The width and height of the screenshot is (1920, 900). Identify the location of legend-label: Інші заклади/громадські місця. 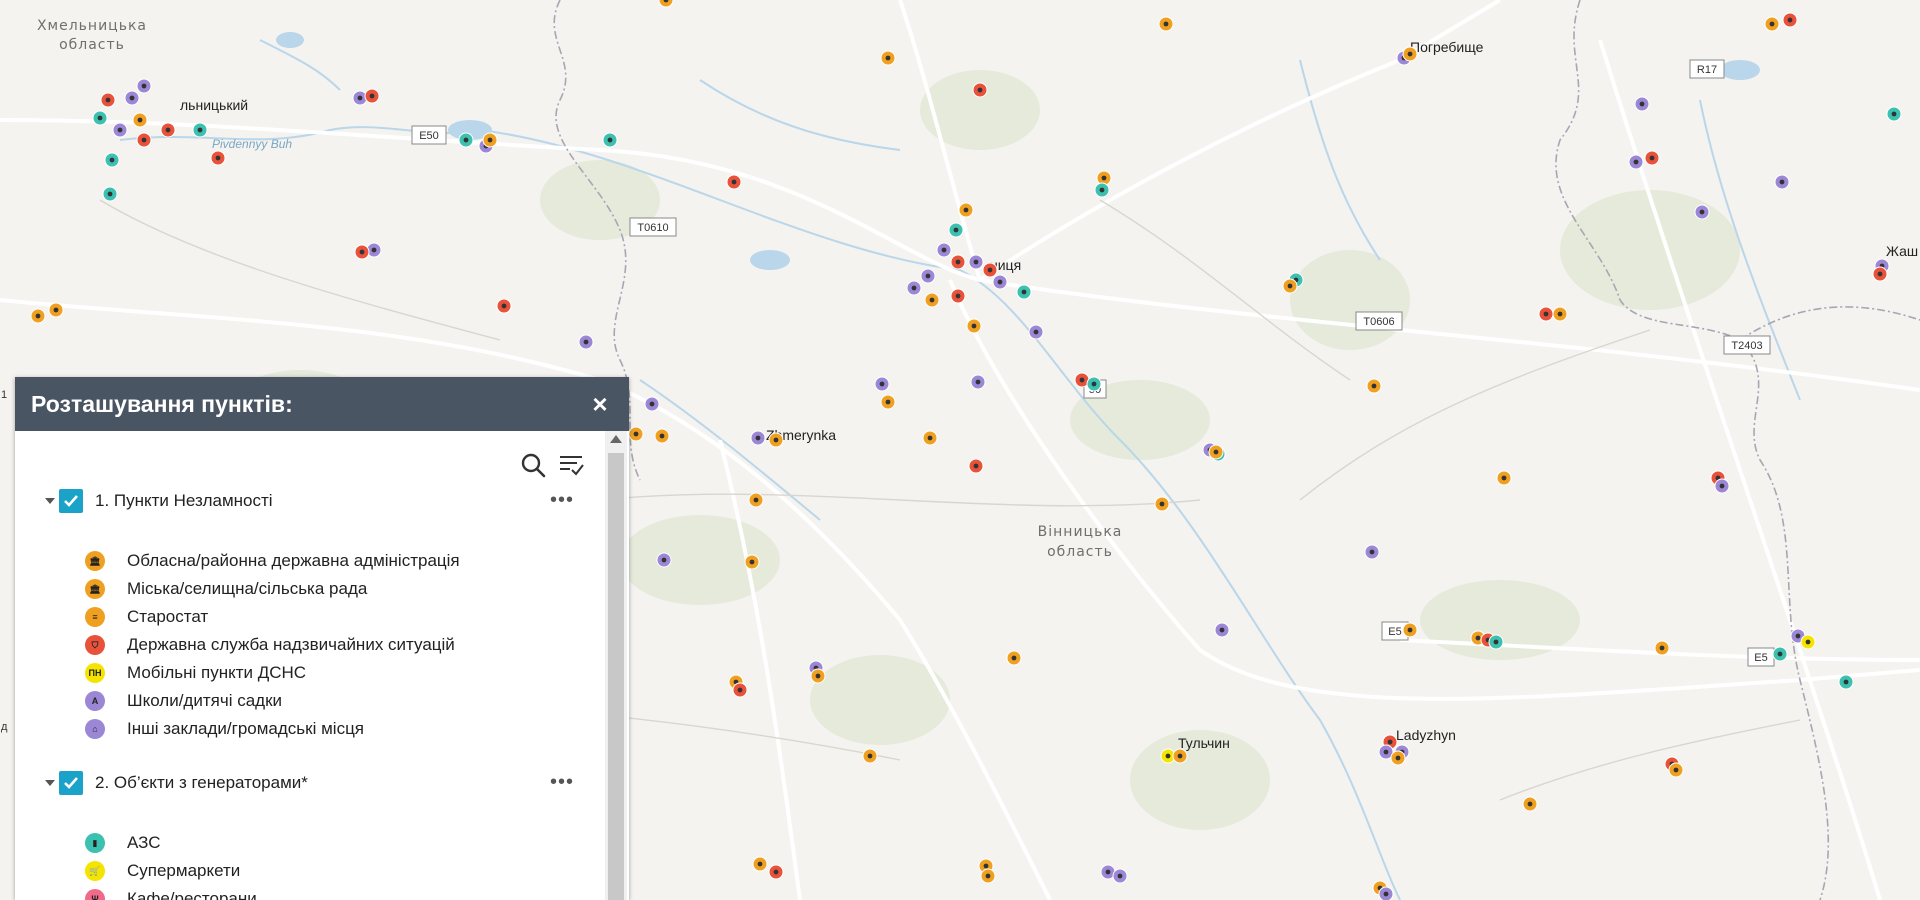
(246, 728).